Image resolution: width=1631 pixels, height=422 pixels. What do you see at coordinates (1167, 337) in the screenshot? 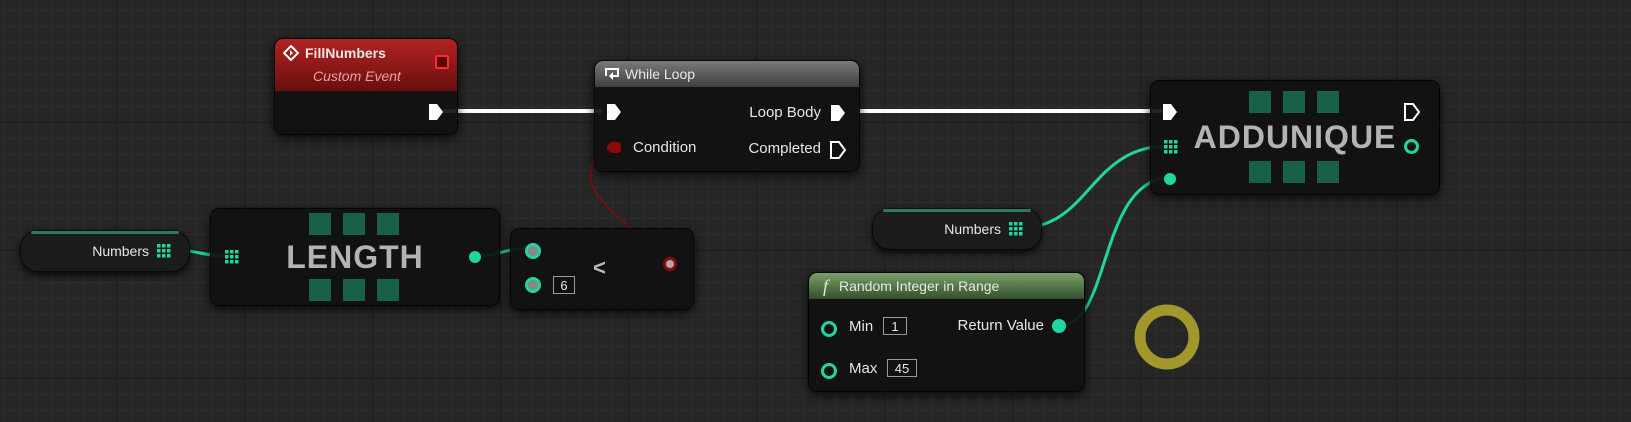
I see `reroute-highlight` at bounding box center [1167, 337].